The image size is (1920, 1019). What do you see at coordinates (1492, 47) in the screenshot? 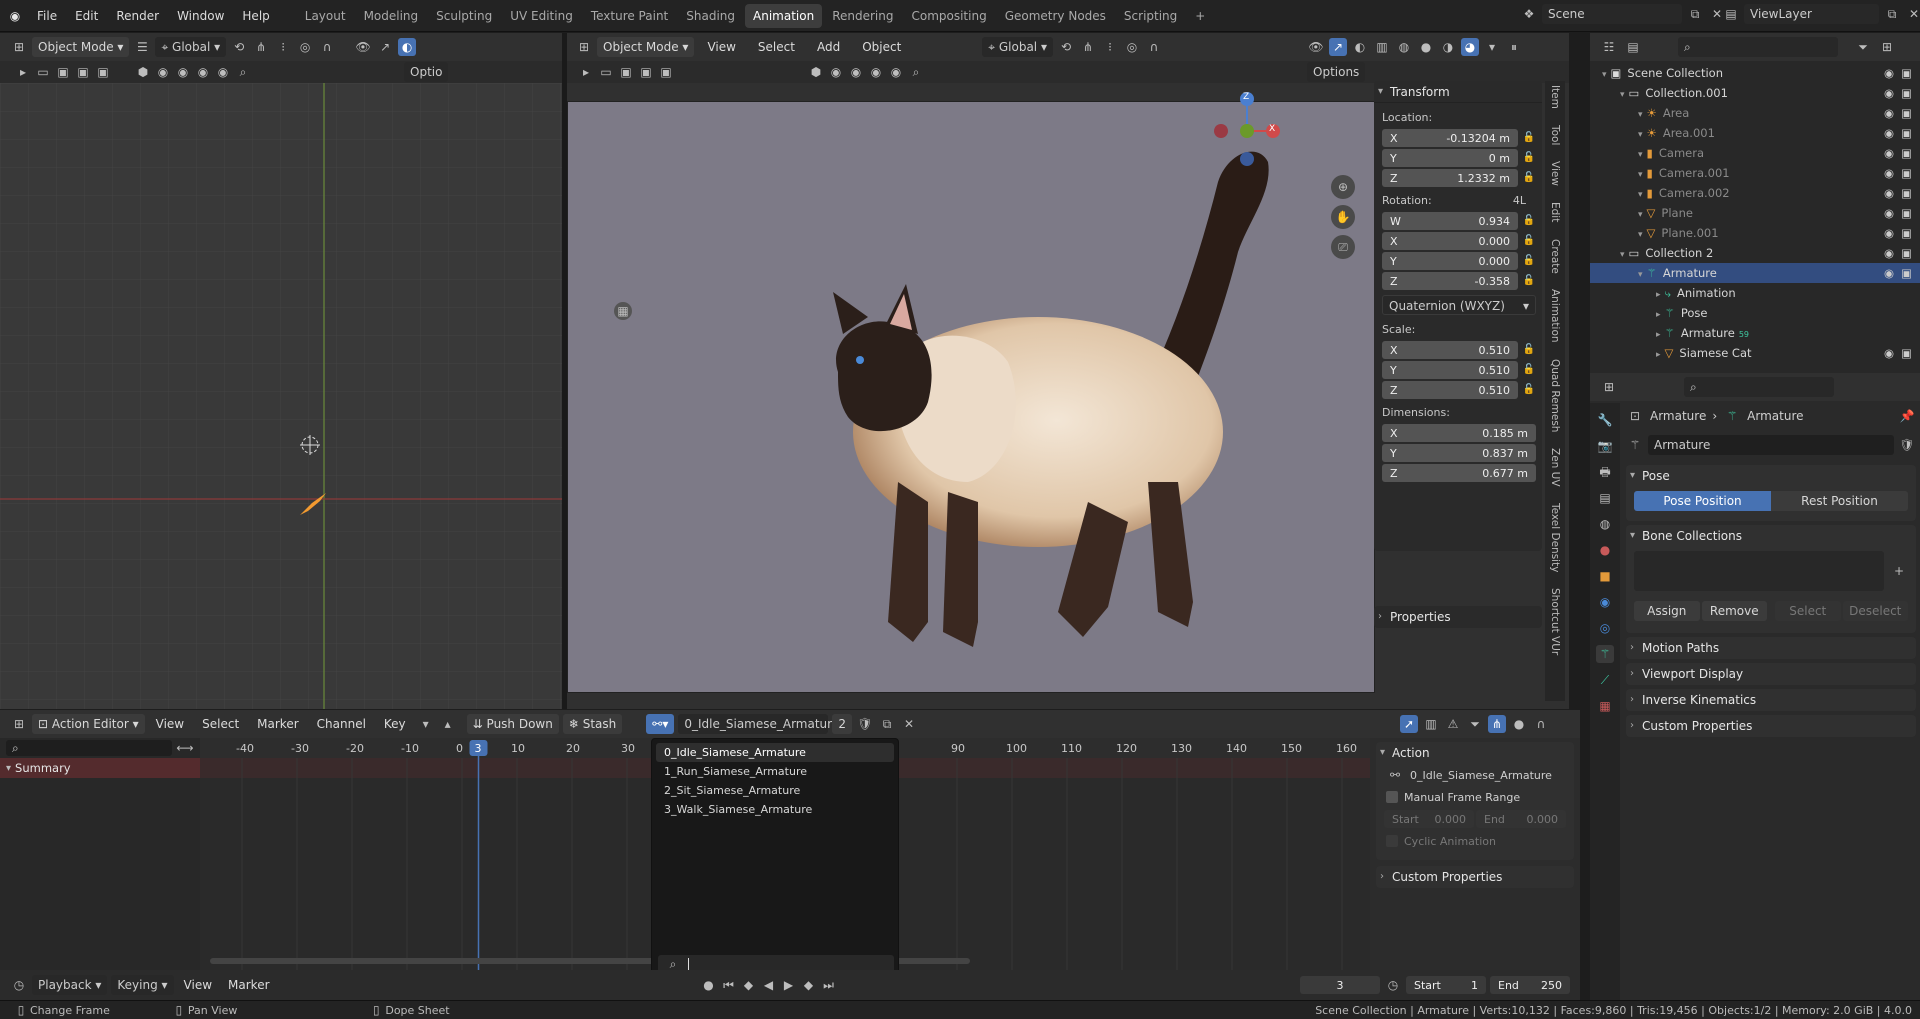
I see `shading-options-icon: ▾` at bounding box center [1492, 47].